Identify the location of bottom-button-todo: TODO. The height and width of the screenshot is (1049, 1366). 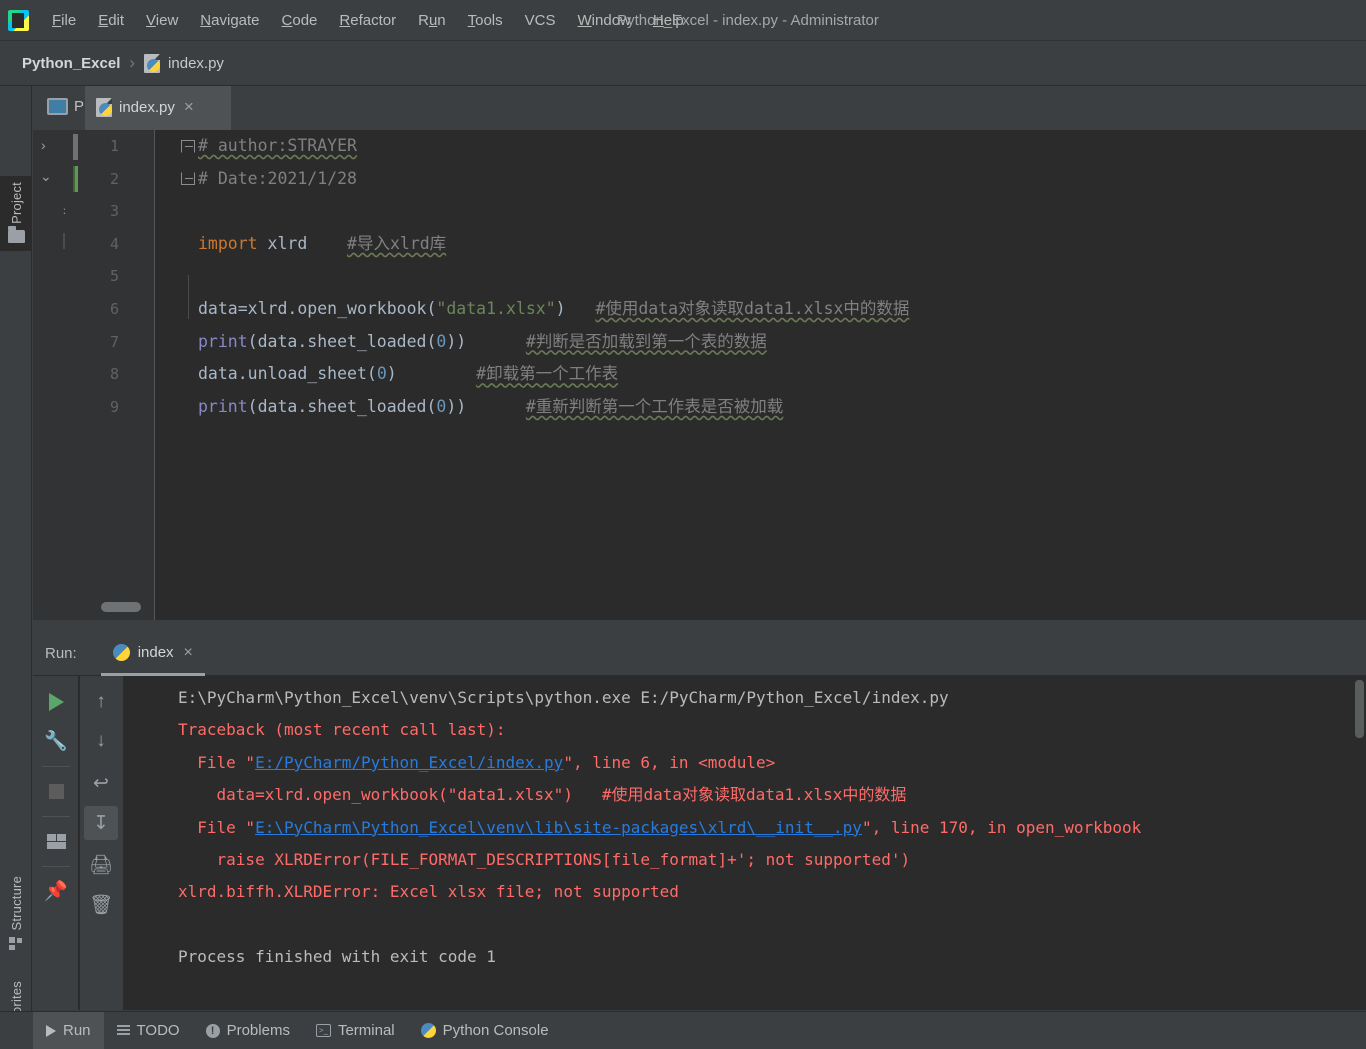
(148, 1030).